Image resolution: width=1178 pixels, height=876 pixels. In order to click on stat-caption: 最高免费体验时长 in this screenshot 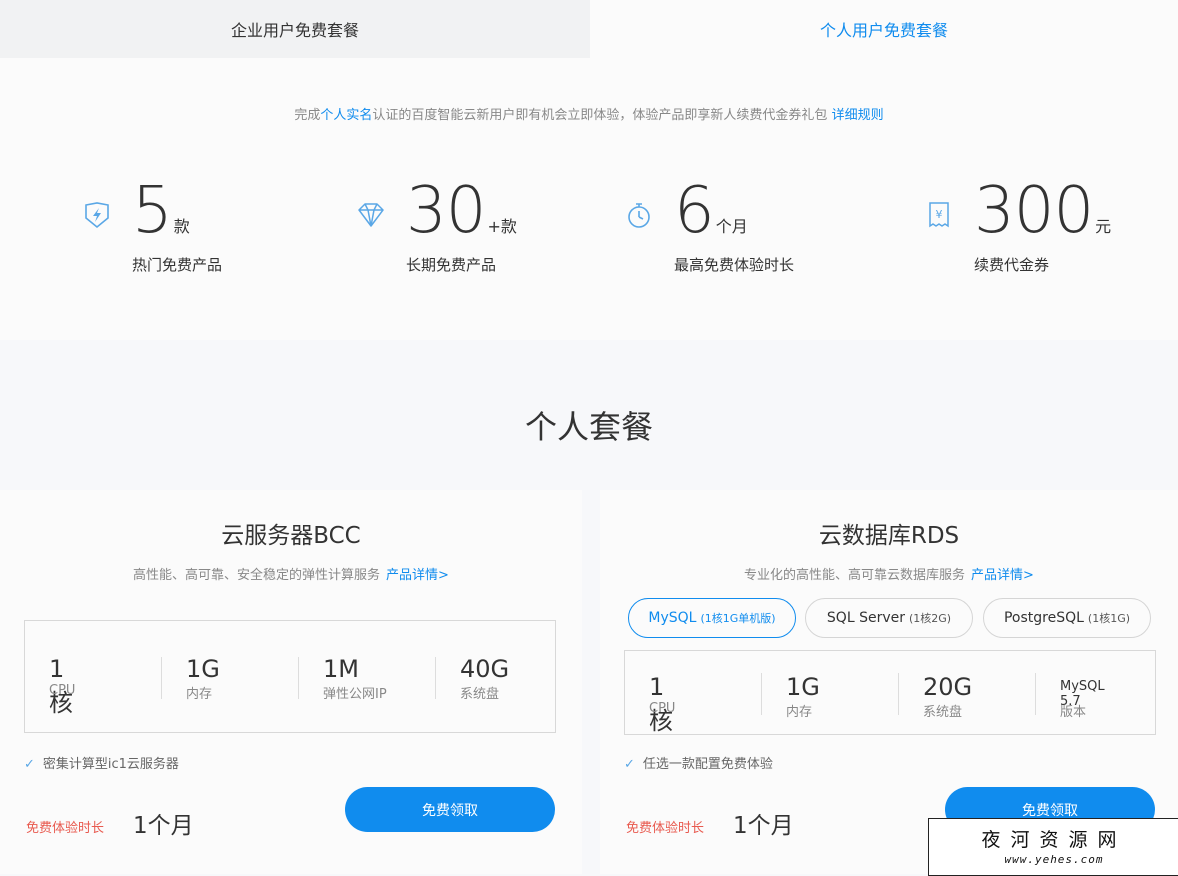, I will do `click(734, 265)`.